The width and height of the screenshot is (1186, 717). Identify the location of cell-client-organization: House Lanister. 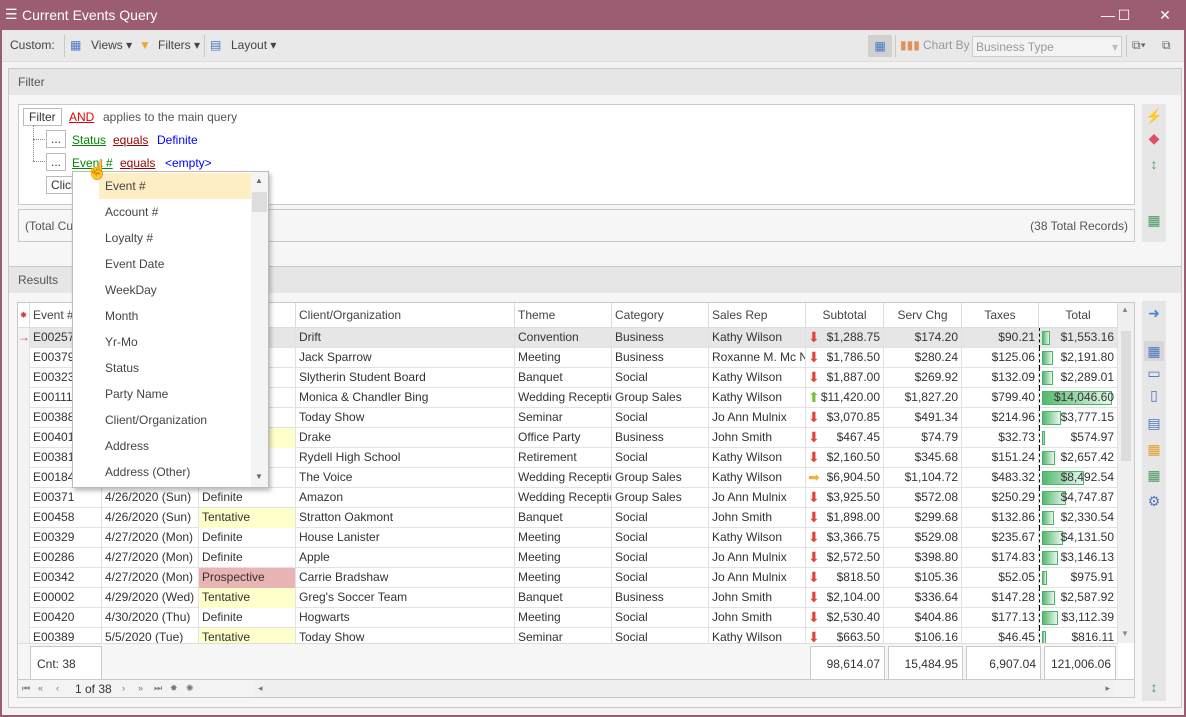
(405, 538).